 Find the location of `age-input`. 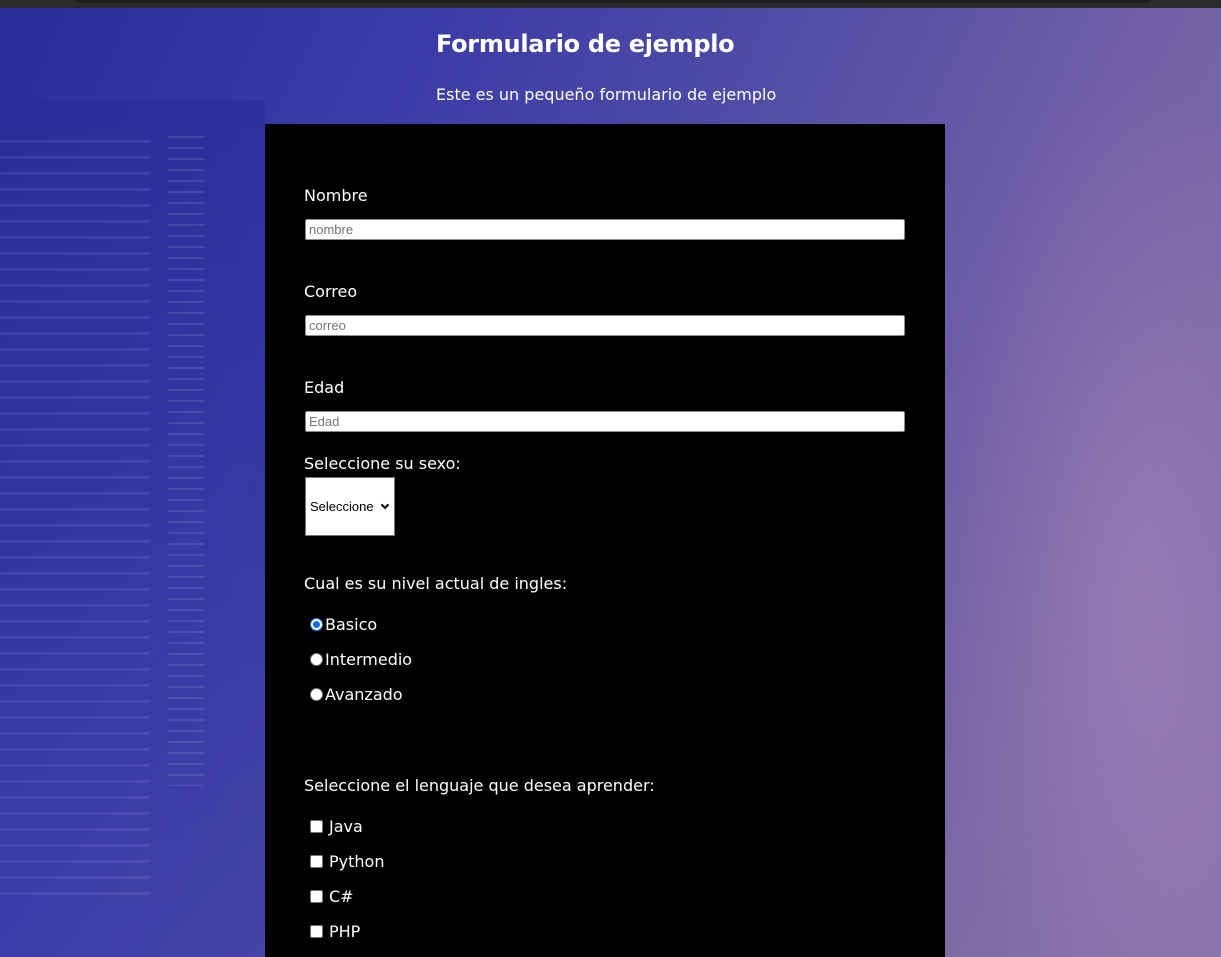

age-input is located at coordinates (605, 421).